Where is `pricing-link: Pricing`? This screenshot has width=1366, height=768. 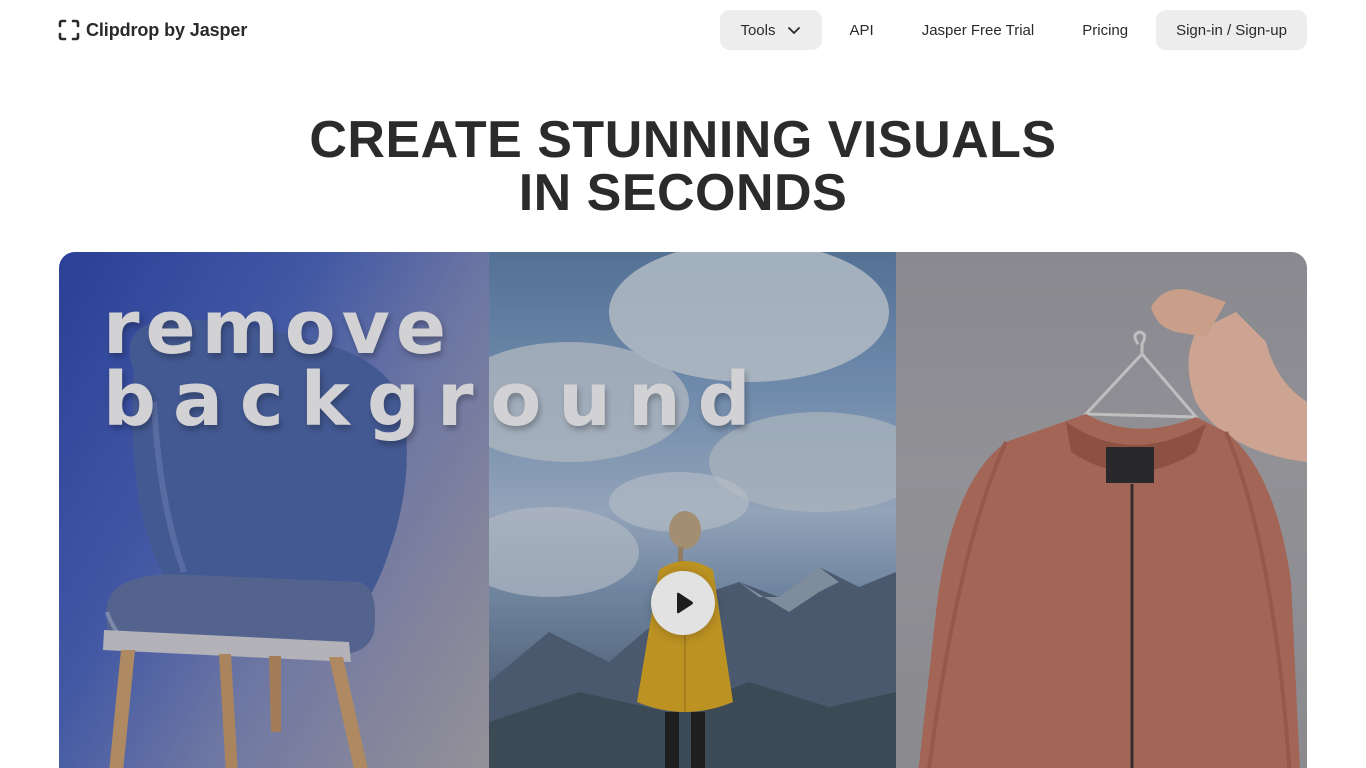 pricing-link: Pricing is located at coordinates (1105, 30).